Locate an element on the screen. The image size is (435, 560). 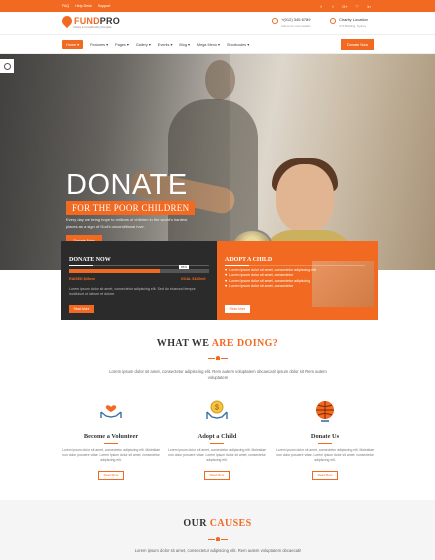
donate-read-more-button: Read More is located at coordinates (81, 309).